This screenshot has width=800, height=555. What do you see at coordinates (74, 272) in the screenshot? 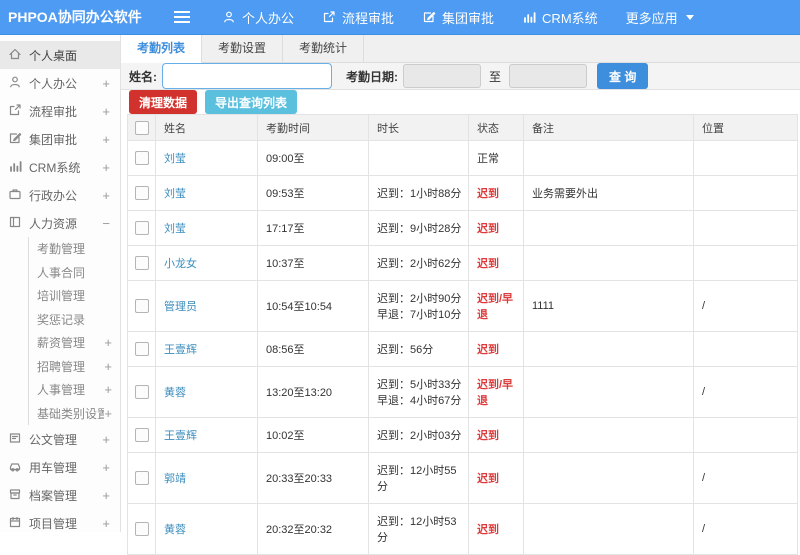
I see `sidebar-item-hr-contract: 人事合同` at bounding box center [74, 272].